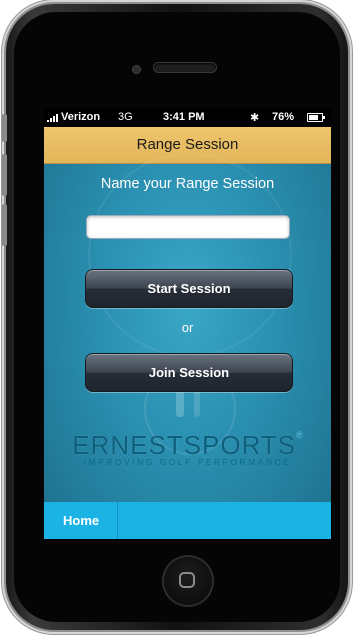  Describe the element at coordinates (283, 117) in the screenshot. I see `battery-percent: 76%` at that location.